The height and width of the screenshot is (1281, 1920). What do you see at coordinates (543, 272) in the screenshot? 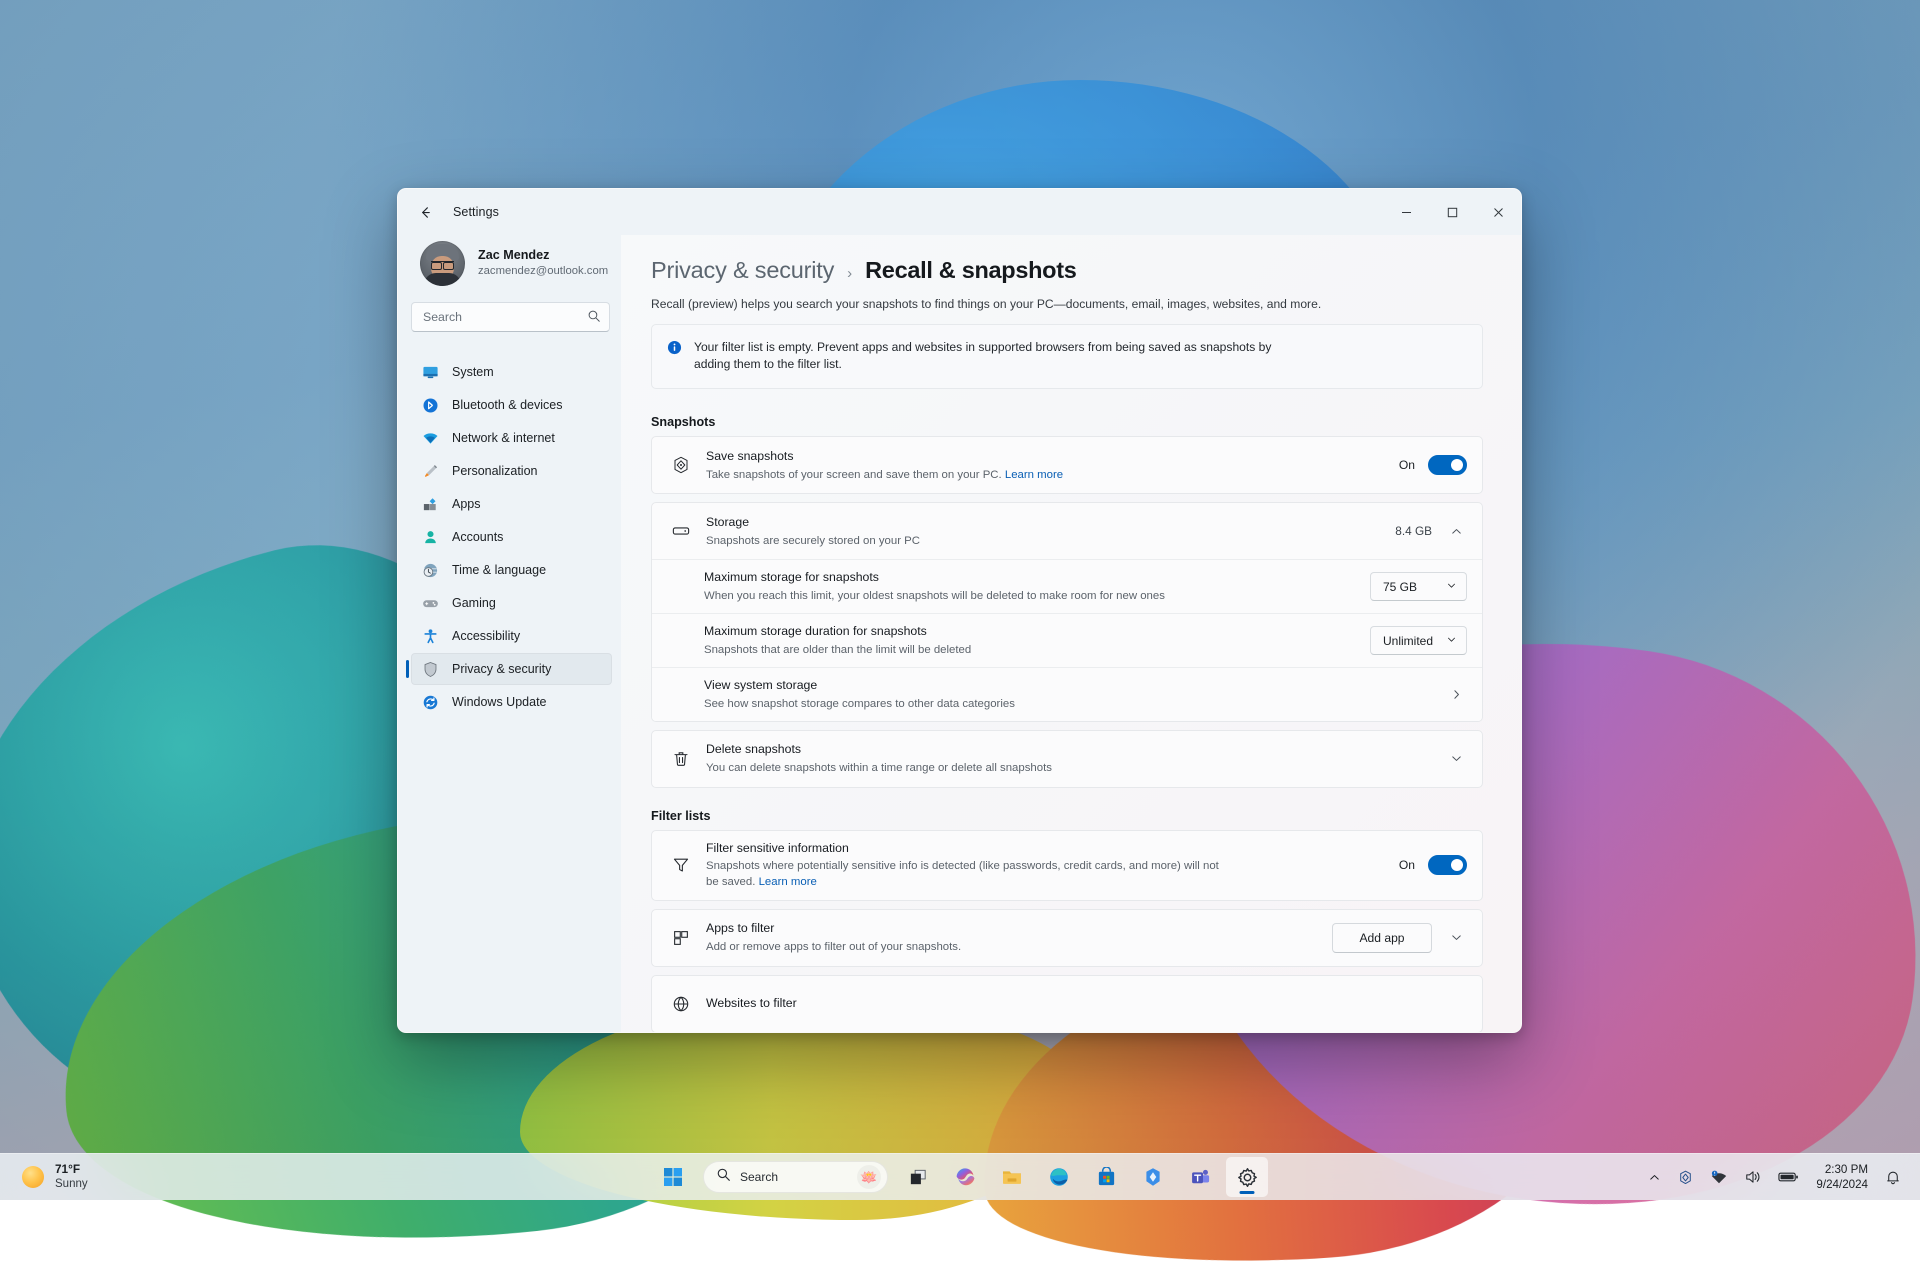
I see `account-email: zacmendez@outlook.com` at bounding box center [543, 272].